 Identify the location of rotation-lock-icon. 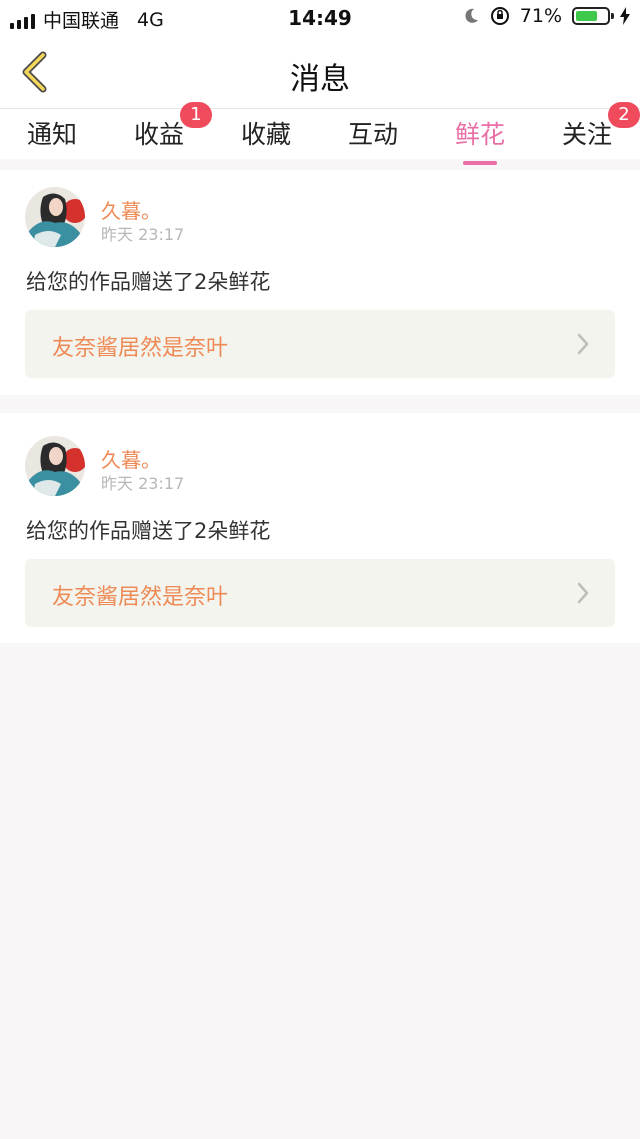
(499, 16).